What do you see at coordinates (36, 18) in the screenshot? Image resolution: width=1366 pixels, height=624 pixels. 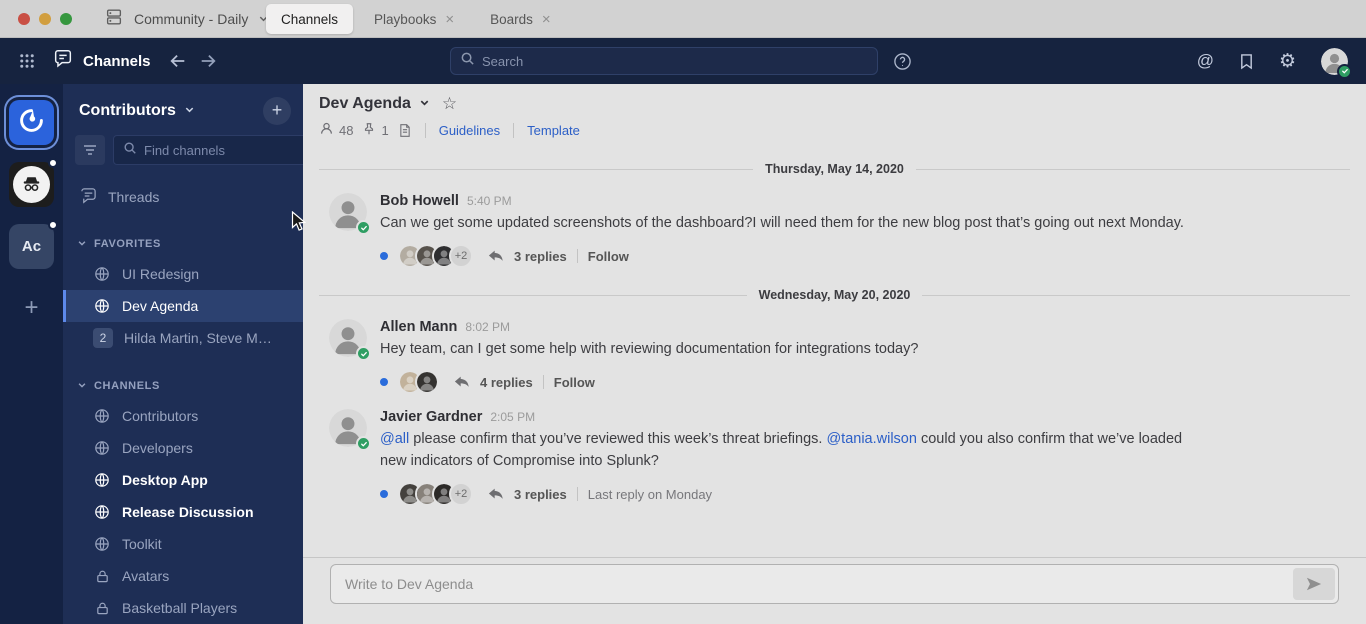 I see `window-controls` at bounding box center [36, 18].